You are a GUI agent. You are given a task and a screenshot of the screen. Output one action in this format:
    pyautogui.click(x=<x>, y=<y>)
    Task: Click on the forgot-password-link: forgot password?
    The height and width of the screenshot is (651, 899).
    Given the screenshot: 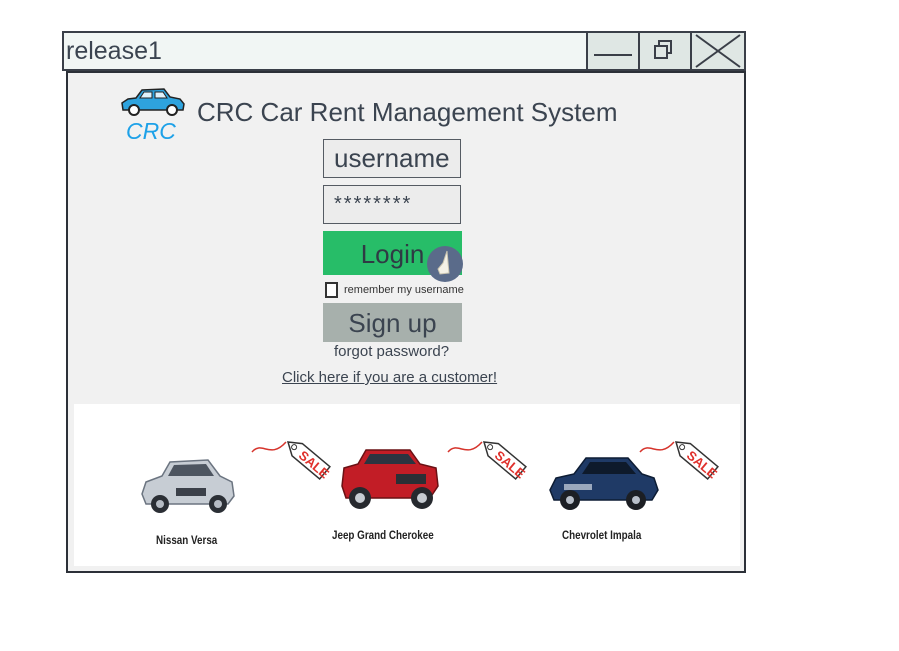 What is the action you would take?
    pyautogui.click(x=391, y=351)
    